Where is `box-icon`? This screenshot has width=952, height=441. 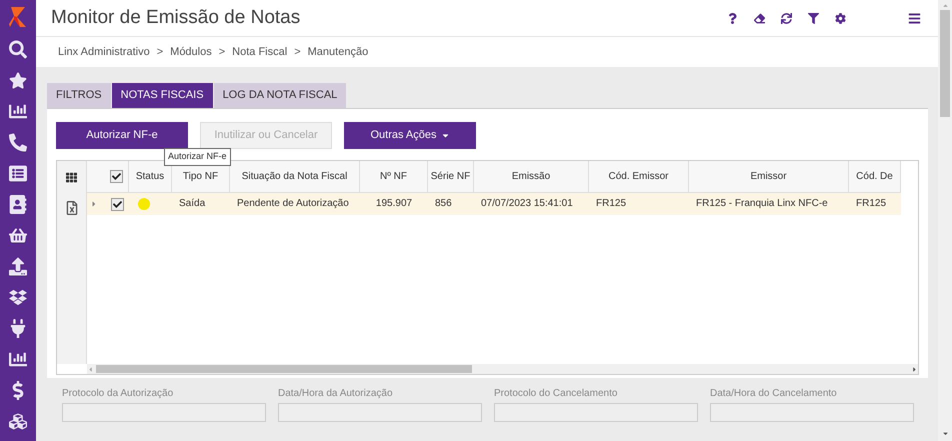
box-icon is located at coordinates (18, 297).